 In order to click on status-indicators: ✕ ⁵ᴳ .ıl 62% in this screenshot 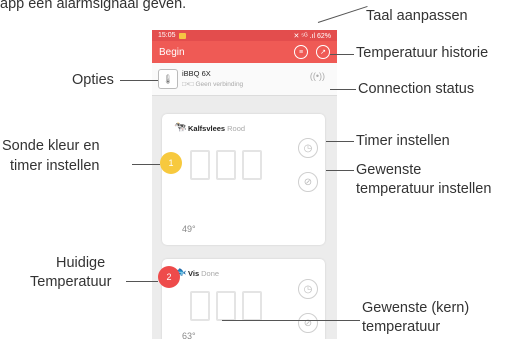, I will do `click(312, 36)`.